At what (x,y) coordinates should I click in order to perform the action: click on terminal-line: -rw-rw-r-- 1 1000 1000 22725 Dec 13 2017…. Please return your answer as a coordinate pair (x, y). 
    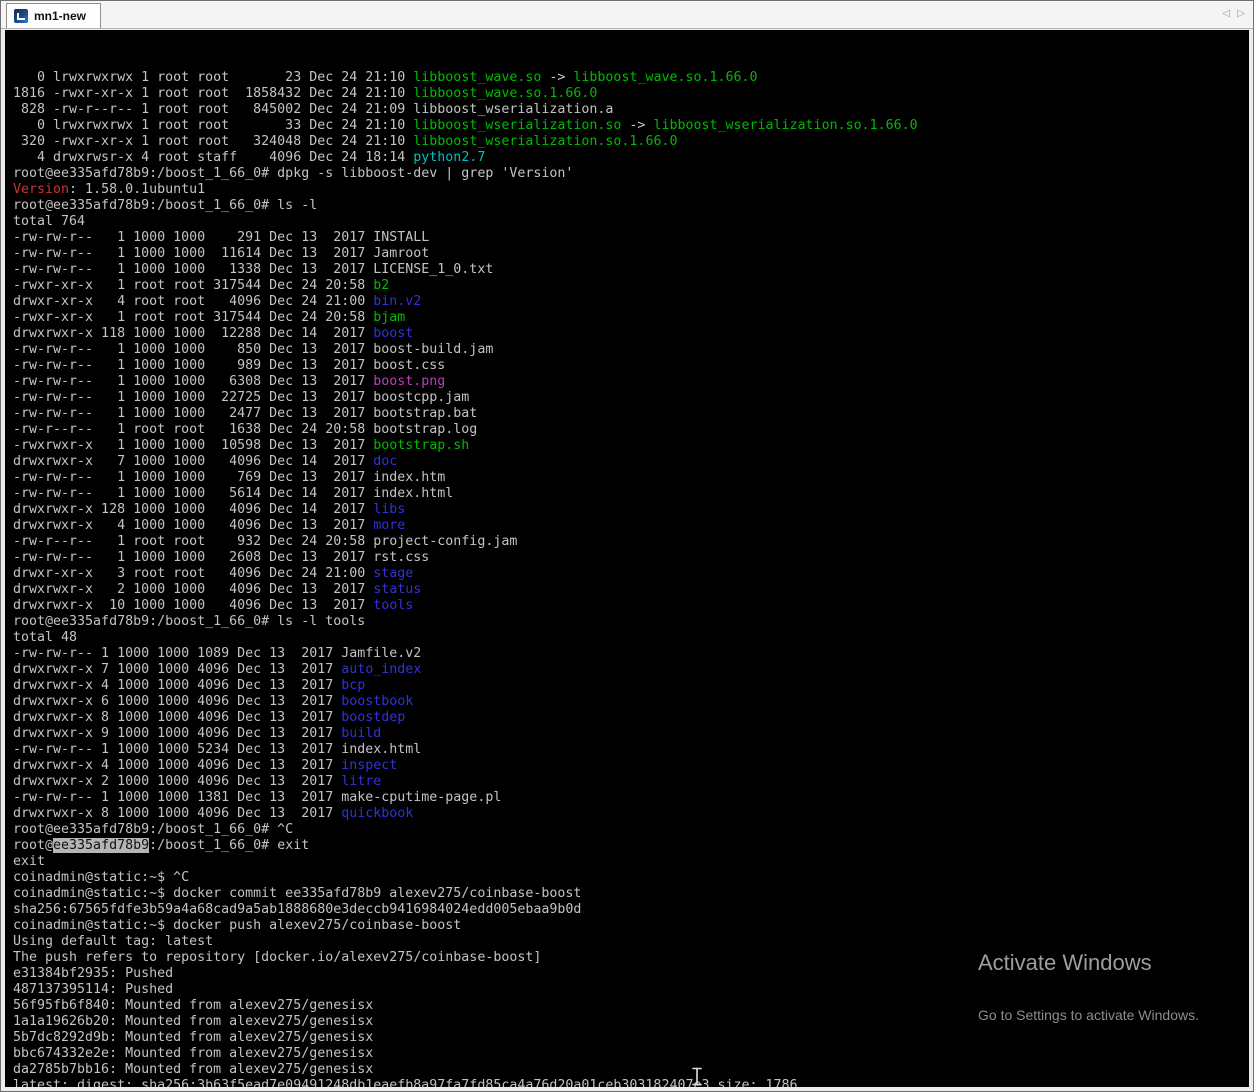
    Looking at the image, I should click on (631, 398).